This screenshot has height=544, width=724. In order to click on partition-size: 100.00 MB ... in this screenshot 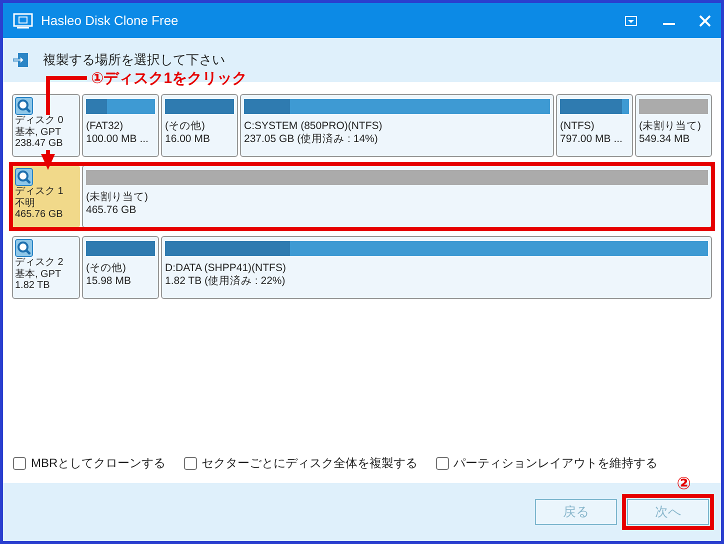, I will do `click(118, 139)`.